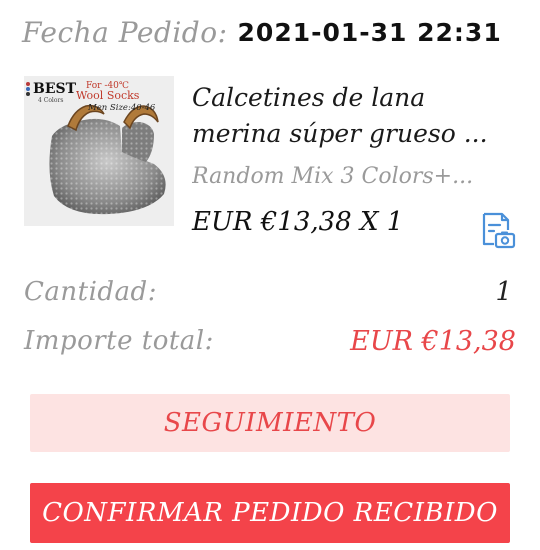  Describe the element at coordinates (90, 292) in the screenshot. I see `quantity-label: Cantidad:` at that location.